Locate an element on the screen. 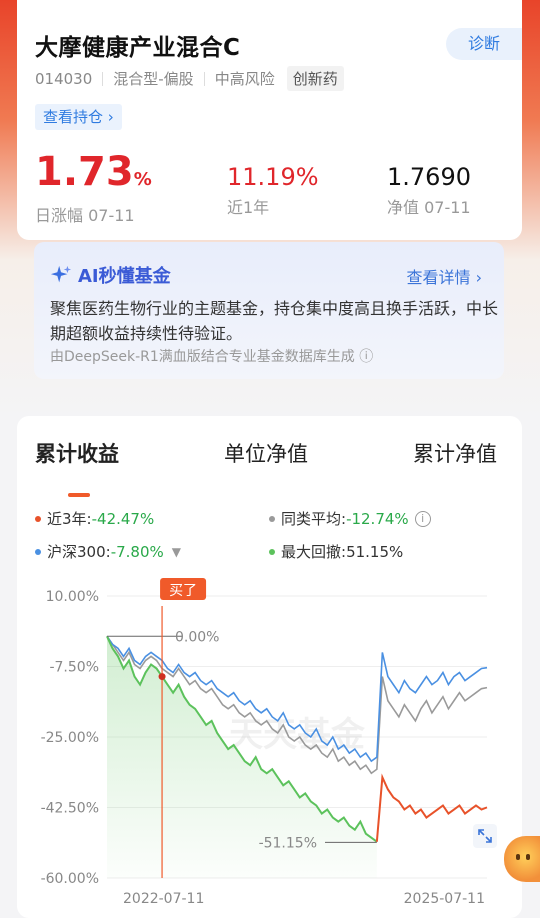 Image resolution: width=540 pixels, height=918 pixels. x-end-label: 2025-07-11 is located at coordinates (444, 898).